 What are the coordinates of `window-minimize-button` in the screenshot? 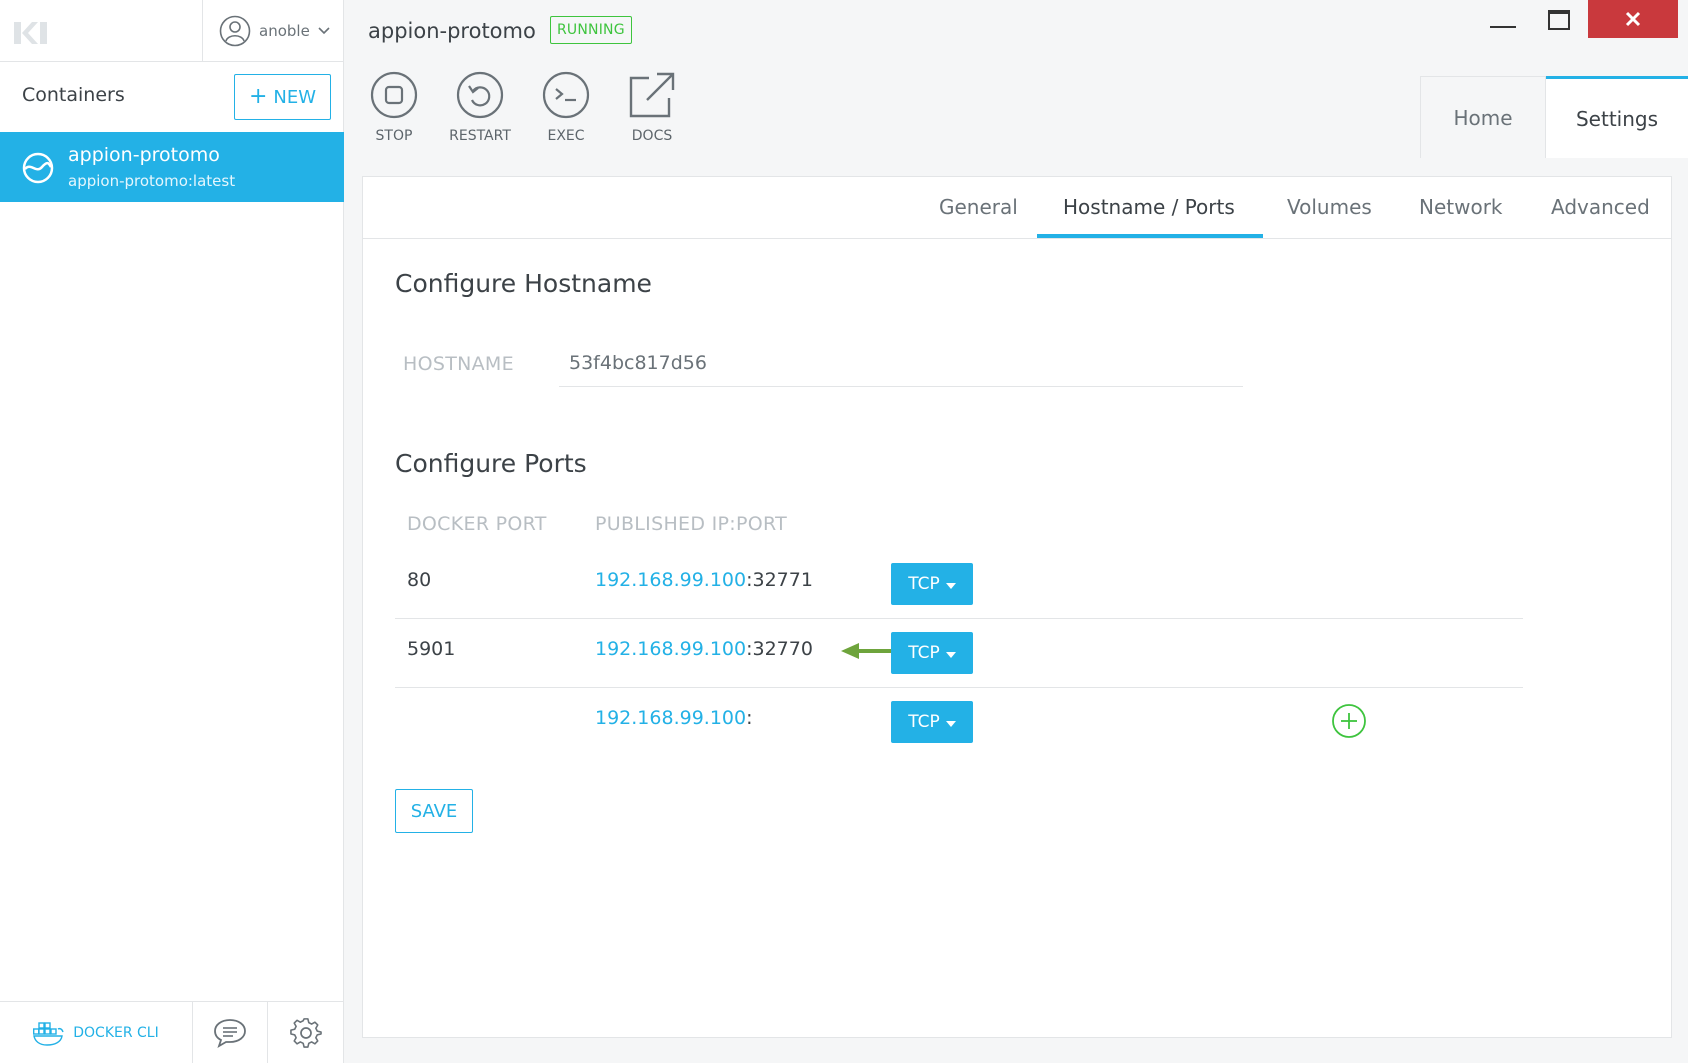 It's located at (1503, 27).